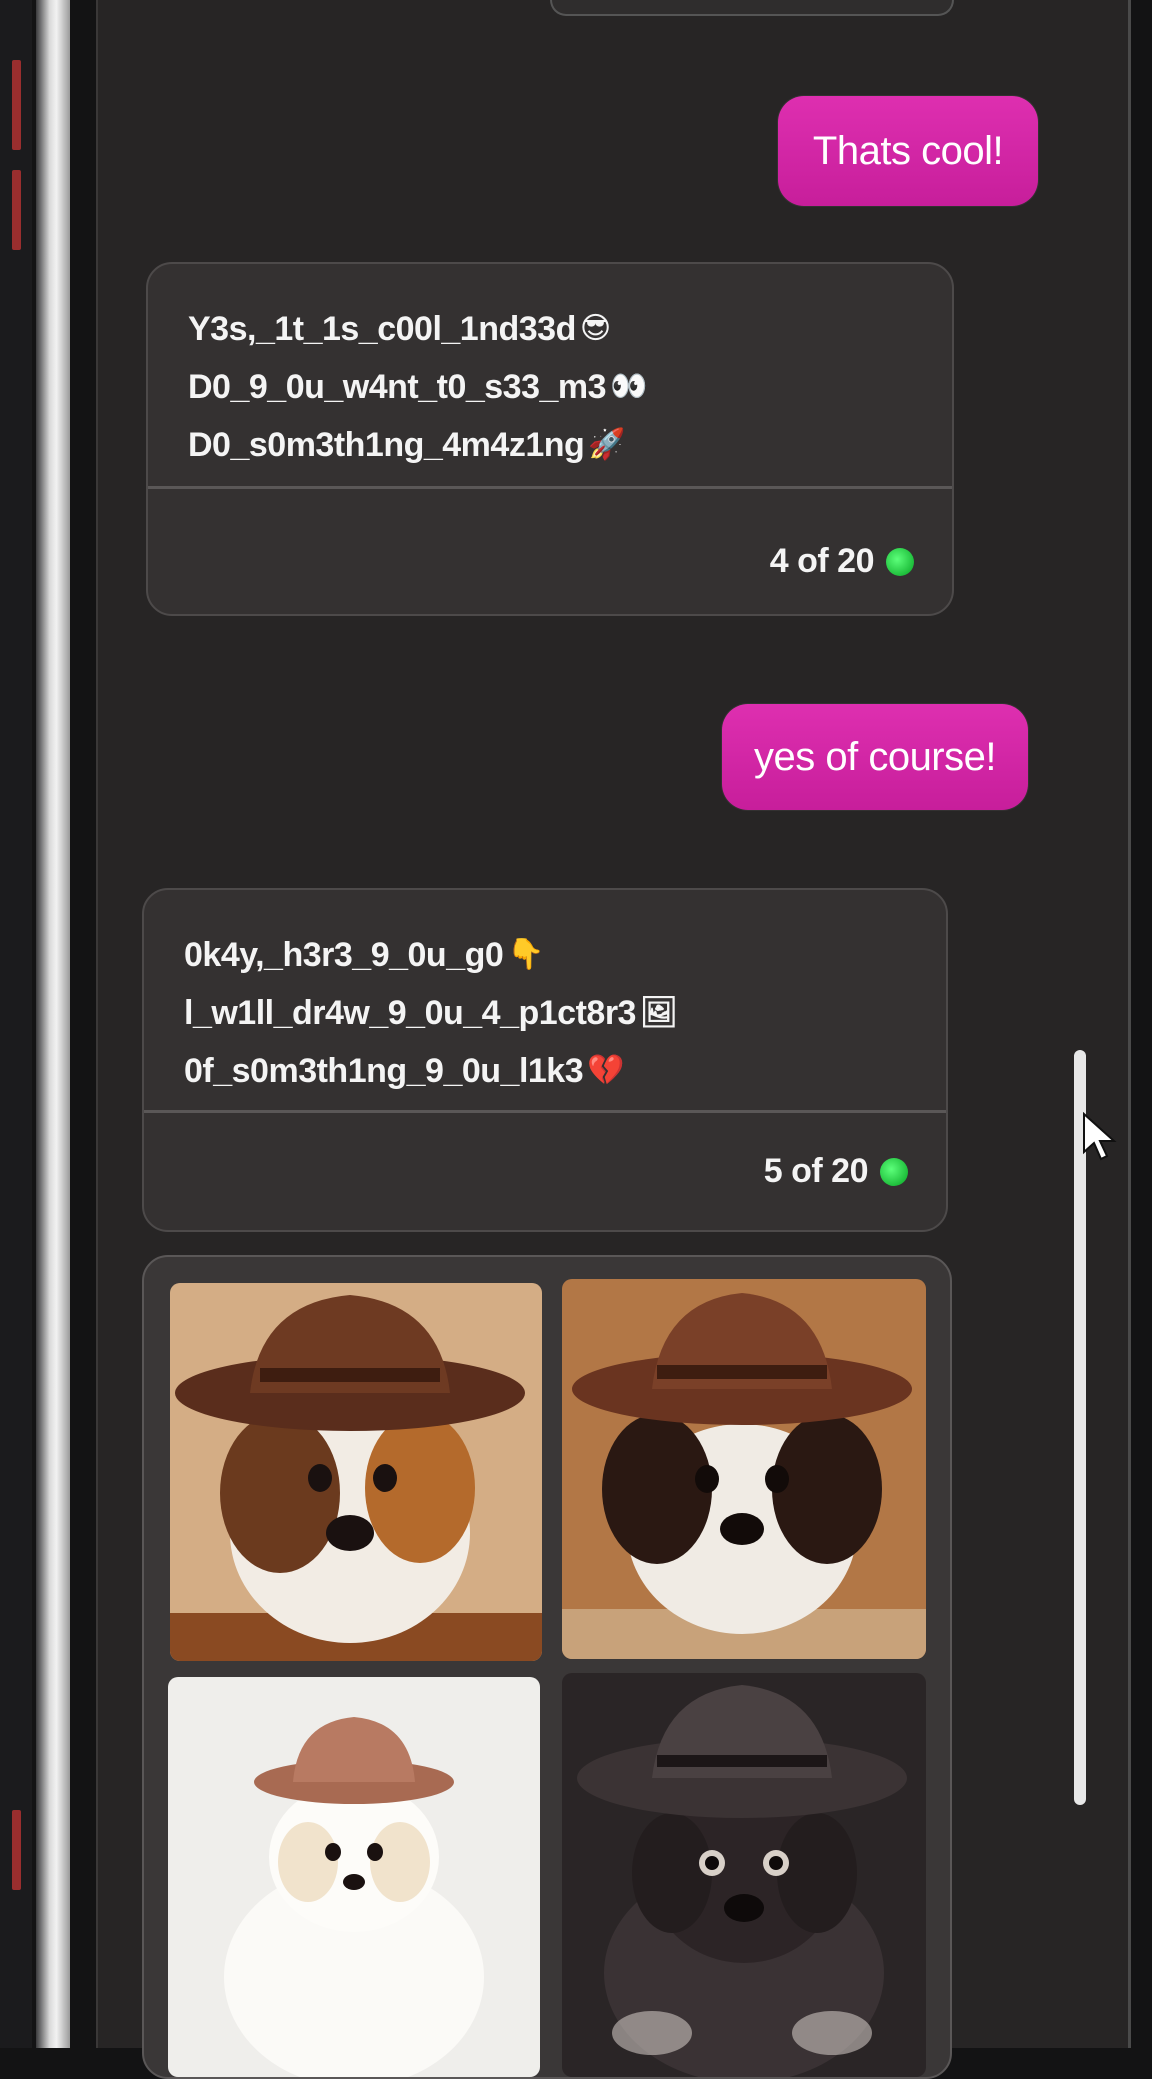 The image size is (1152, 2079). What do you see at coordinates (344, 955) in the screenshot?
I see `line-text: 0k4y,_h3r3_9_0u_g0` at bounding box center [344, 955].